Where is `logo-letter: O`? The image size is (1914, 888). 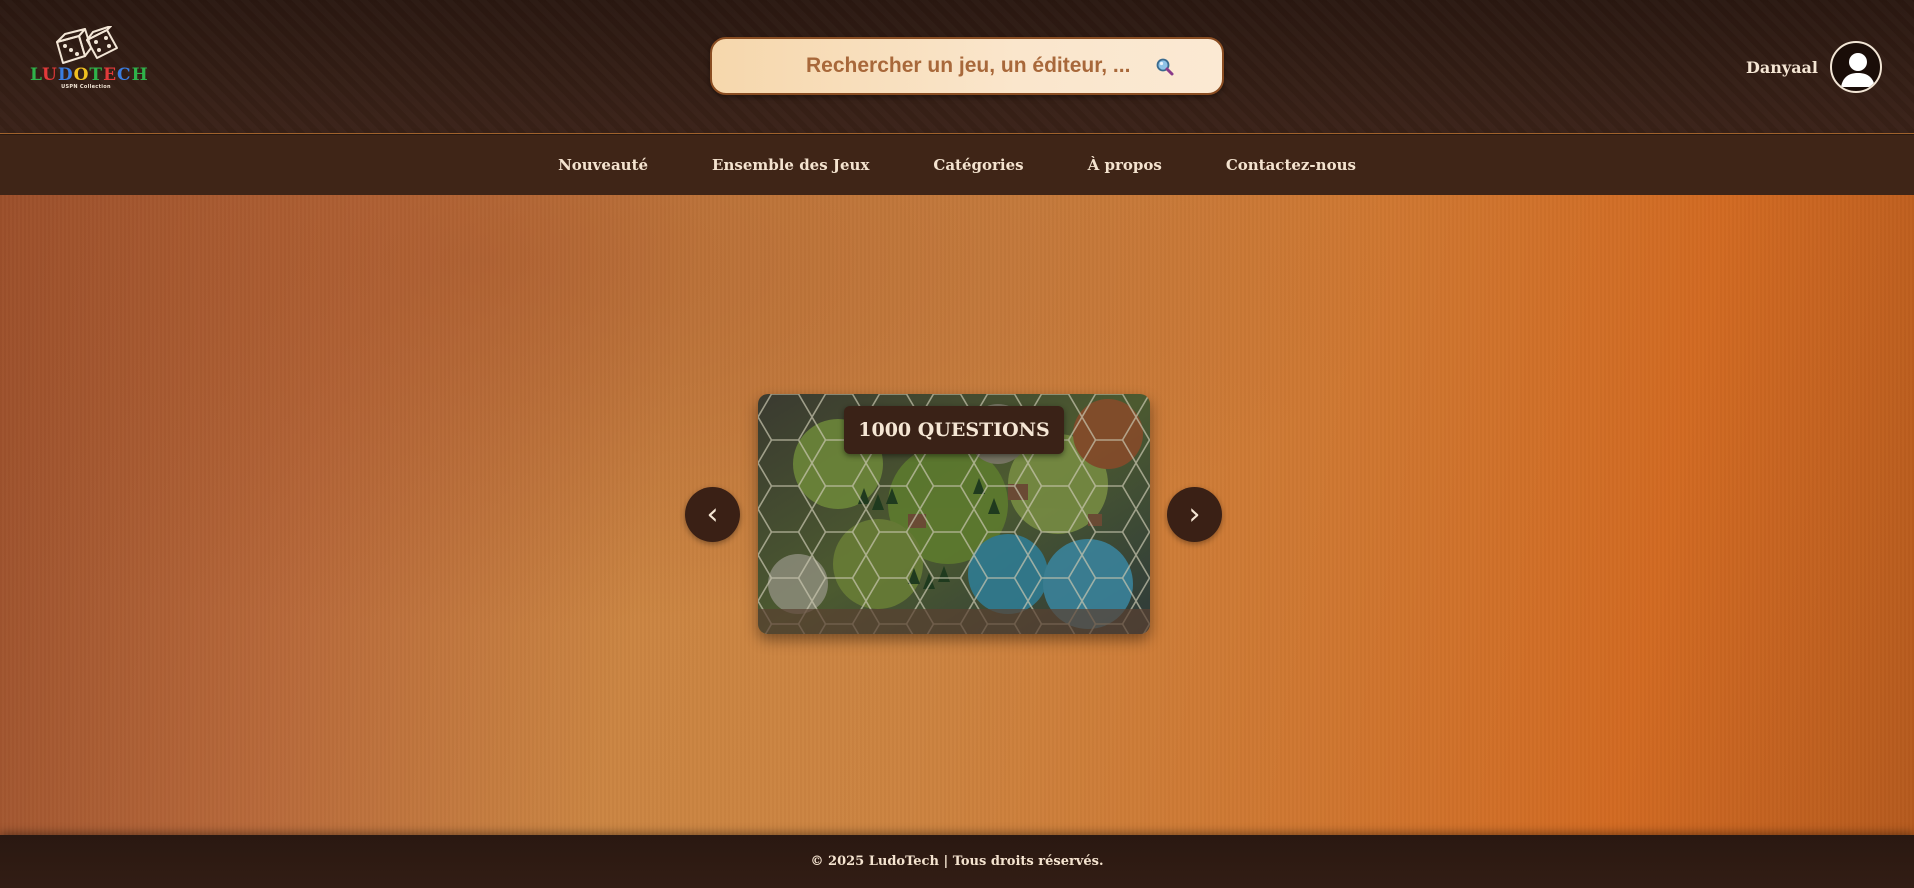
logo-letter: O is located at coordinates (81, 75).